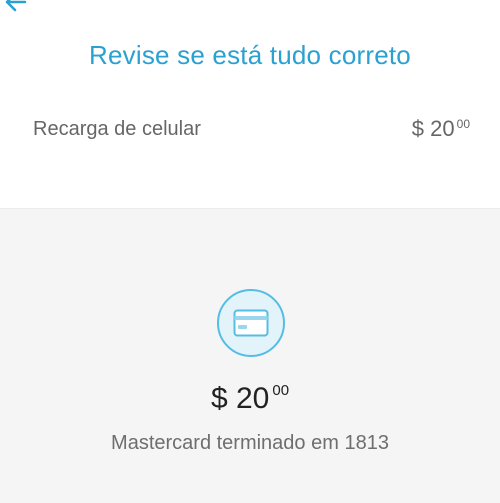 This screenshot has width=500, height=503. I want to click on summary-amount-cents: 00, so click(463, 124).